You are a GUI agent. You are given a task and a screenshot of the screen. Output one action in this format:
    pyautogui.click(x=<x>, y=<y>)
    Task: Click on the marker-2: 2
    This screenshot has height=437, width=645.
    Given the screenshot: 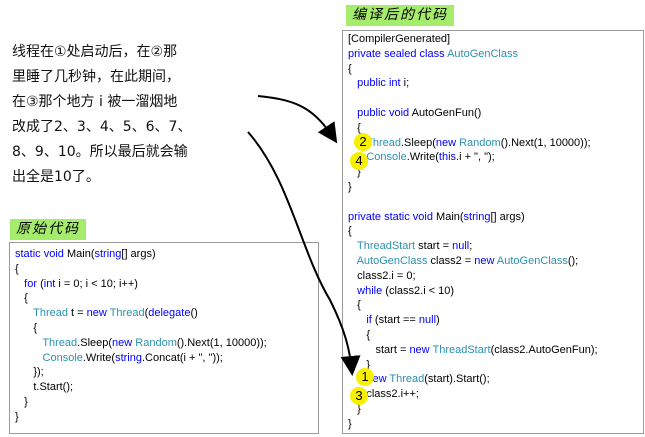 What is the action you would take?
    pyautogui.click(x=363, y=142)
    